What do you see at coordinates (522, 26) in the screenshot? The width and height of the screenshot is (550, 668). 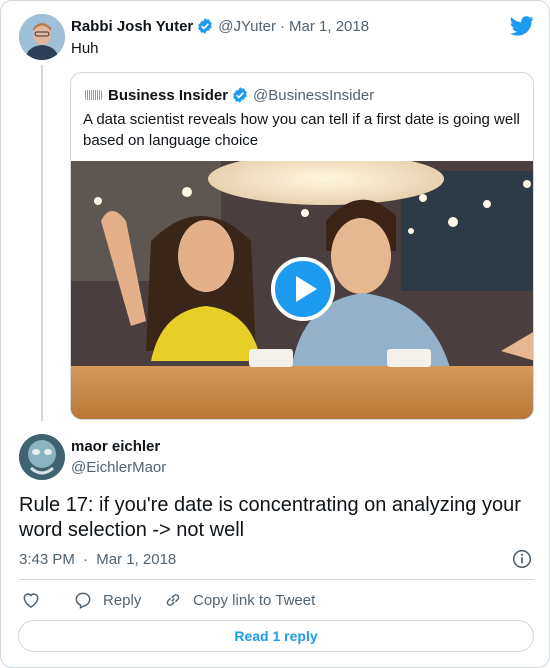 I see `twitter-bird-icon` at bounding box center [522, 26].